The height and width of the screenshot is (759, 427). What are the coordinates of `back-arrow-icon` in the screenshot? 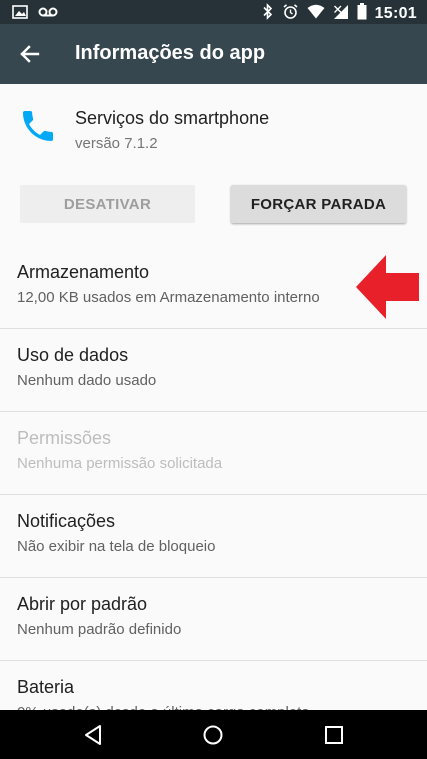 It's located at (30, 54).